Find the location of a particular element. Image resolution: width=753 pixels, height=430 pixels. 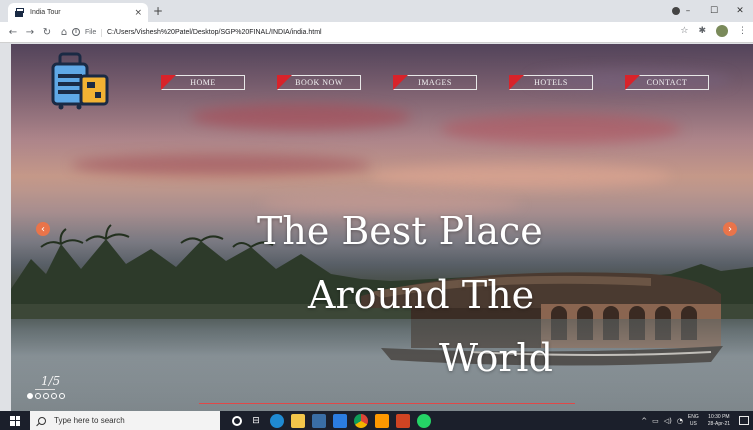

profile-avatar is located at coordinates (722, 31).